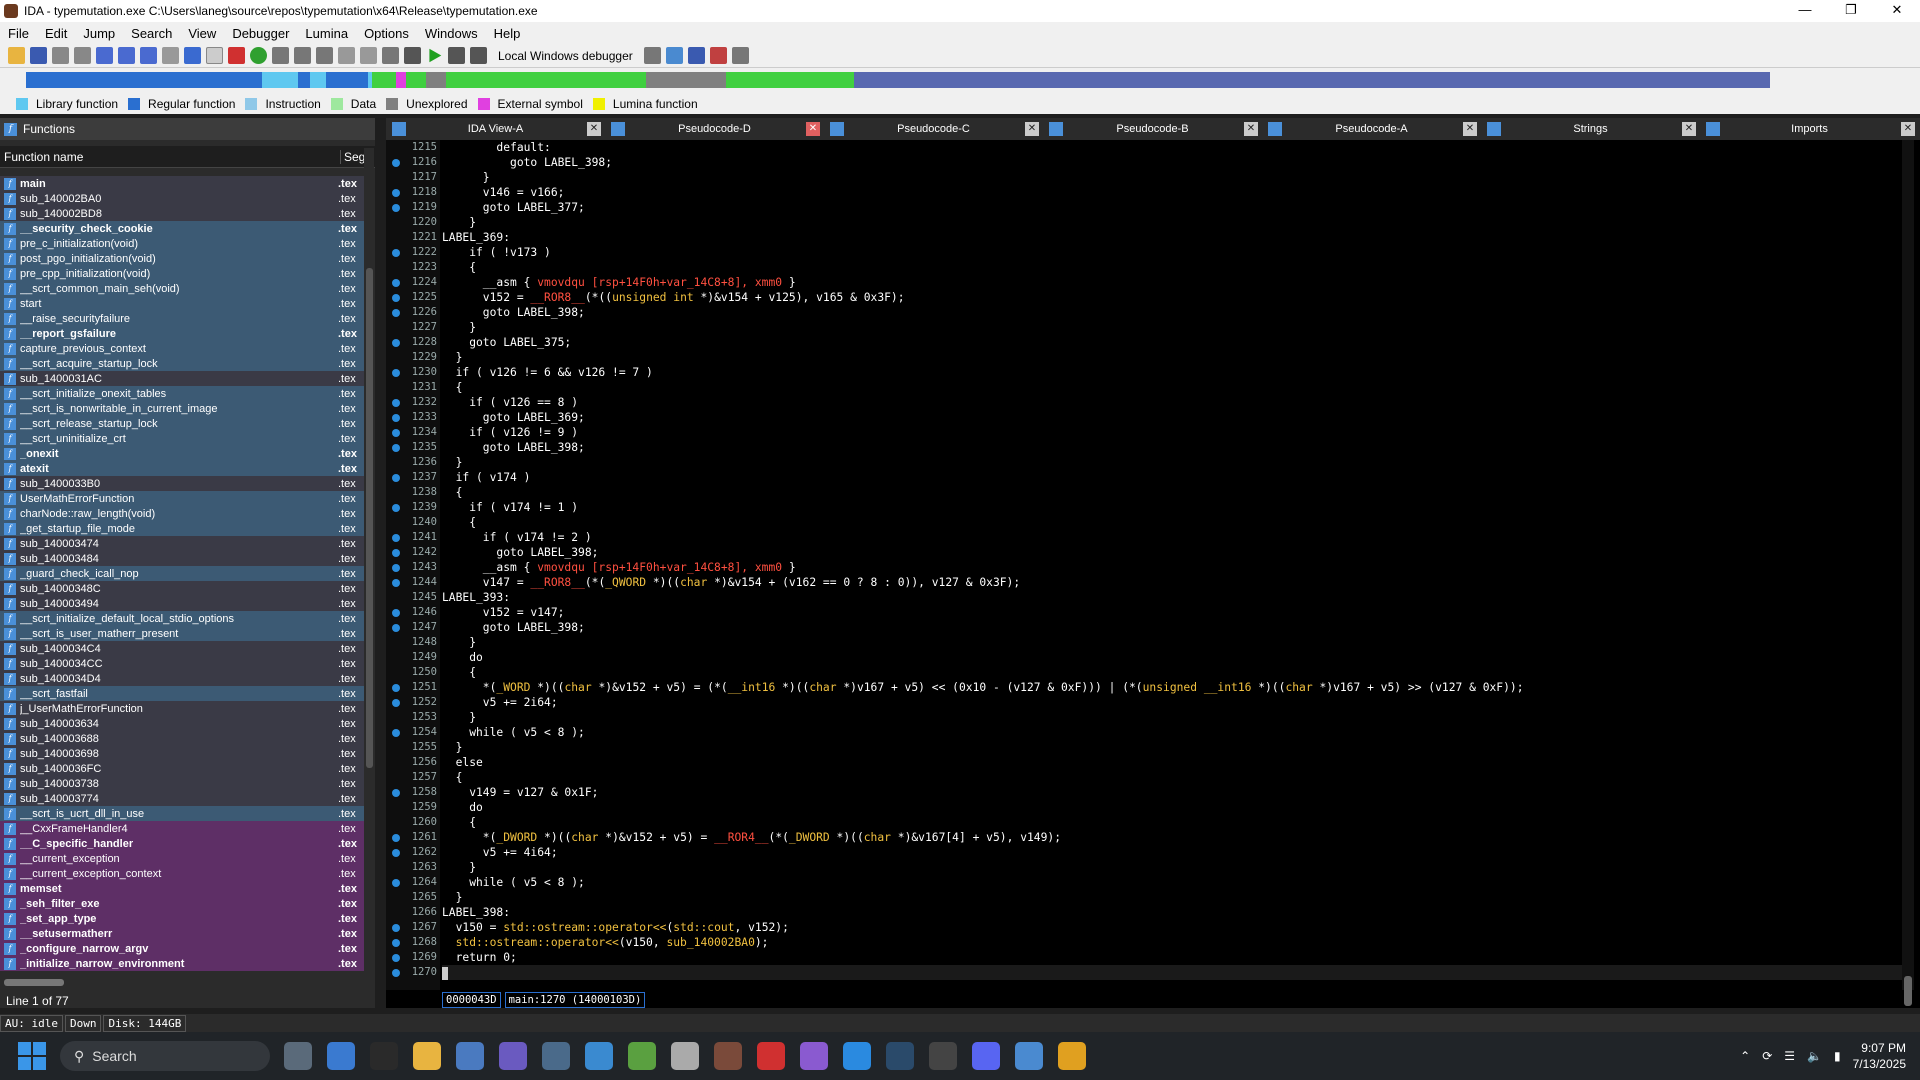 Image resolution: width=1920 pixels, height=1080 pixels. I want to click on function-row: f sub_140002BD8 .tex, so click(182, 213).